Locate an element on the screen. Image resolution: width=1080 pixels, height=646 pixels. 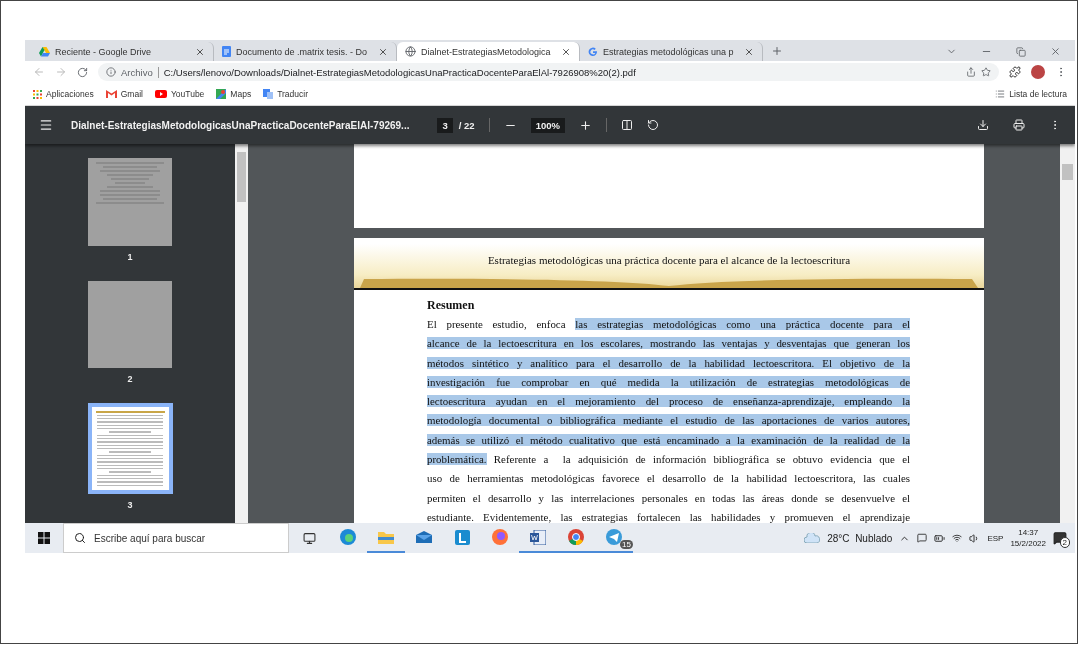
page-header-text: Estrategias metodológicas una práctica docente para el alcance de la lectoescritura is located at coordinates (669, 260).